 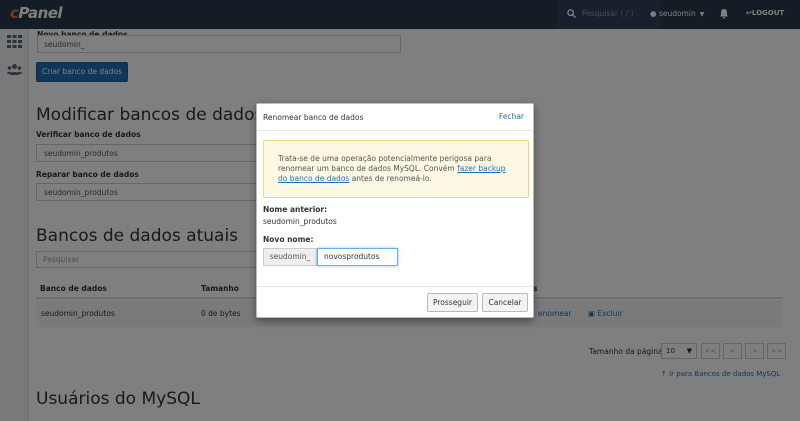 What do you see at coordinates (505, 302) in the screenshot?
I see `cancel-button: Cancelar` at bounding box center [505, 302].